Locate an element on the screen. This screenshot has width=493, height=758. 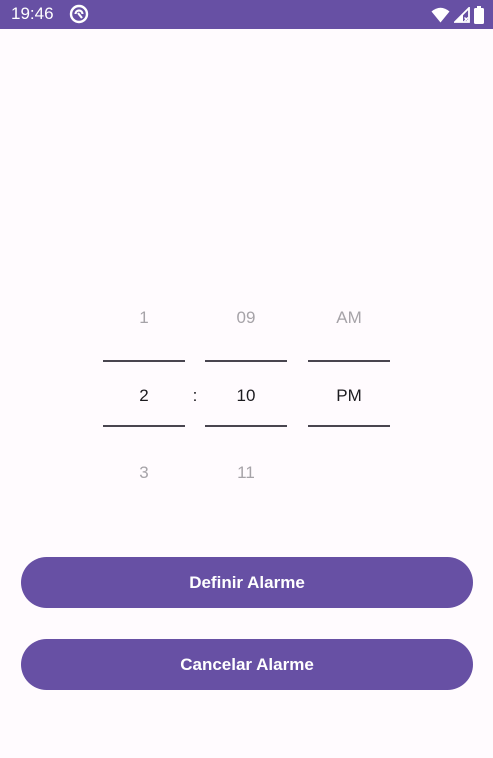
minute-selected: 10 is located at coordinates (246, 396).